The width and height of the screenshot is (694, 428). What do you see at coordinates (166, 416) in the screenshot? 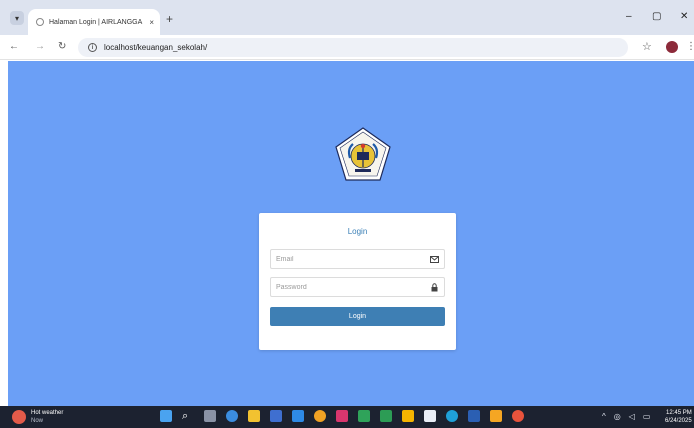
I see `windows-start-icon` at bounding box center [166, 416].